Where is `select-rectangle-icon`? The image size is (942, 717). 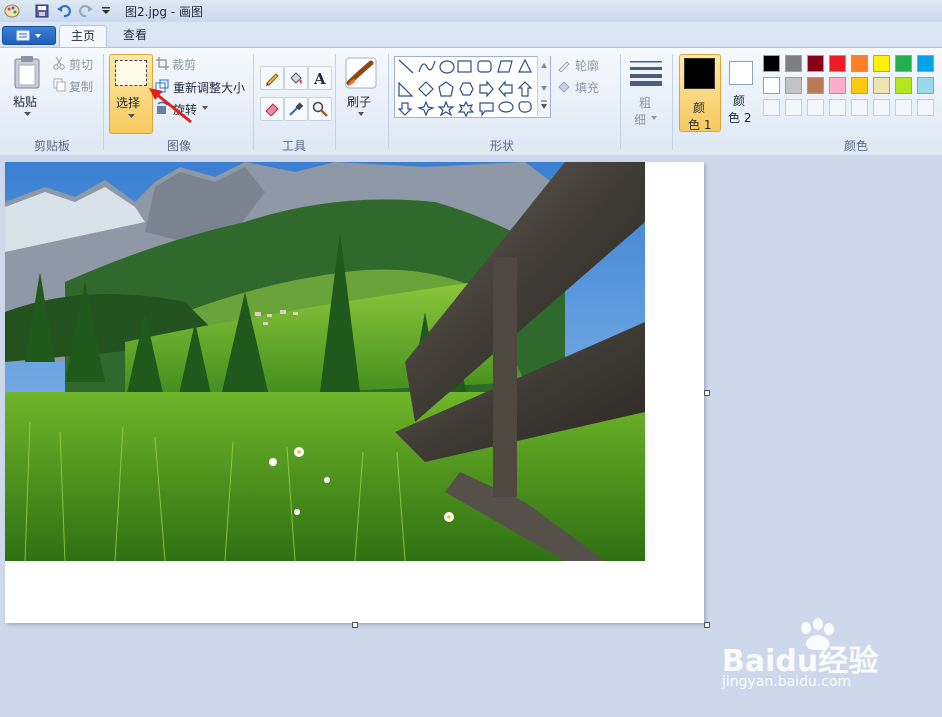
select-rectangle-icon is located at coordinates (131, 73).